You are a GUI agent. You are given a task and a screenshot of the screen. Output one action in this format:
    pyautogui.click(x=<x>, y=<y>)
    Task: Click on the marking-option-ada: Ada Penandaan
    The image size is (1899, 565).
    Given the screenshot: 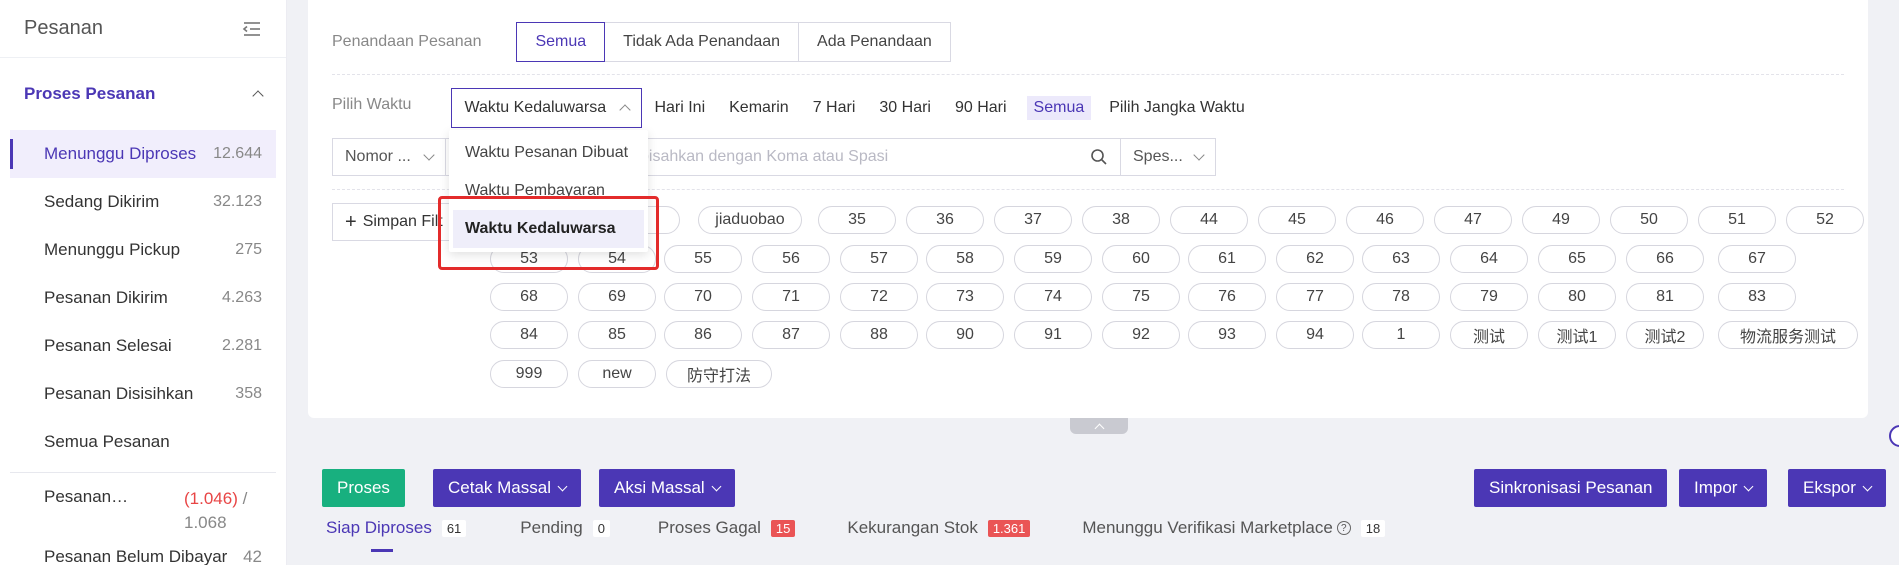 What is the action you would take?
    pyautogui.click(x=874, y=42)
    